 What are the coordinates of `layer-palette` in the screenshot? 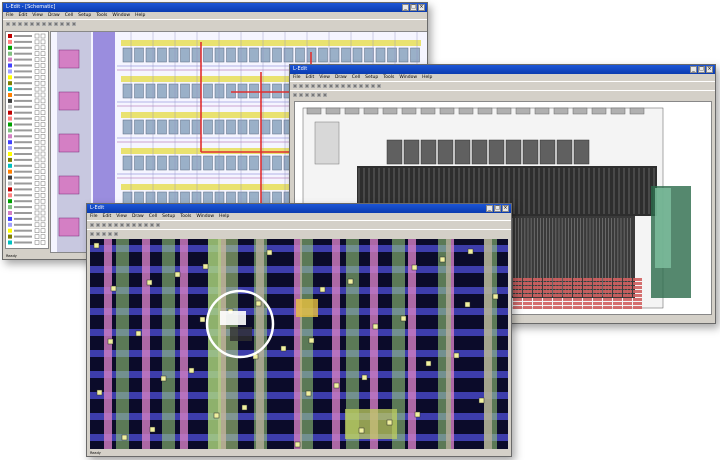 It's located at (27, 140).